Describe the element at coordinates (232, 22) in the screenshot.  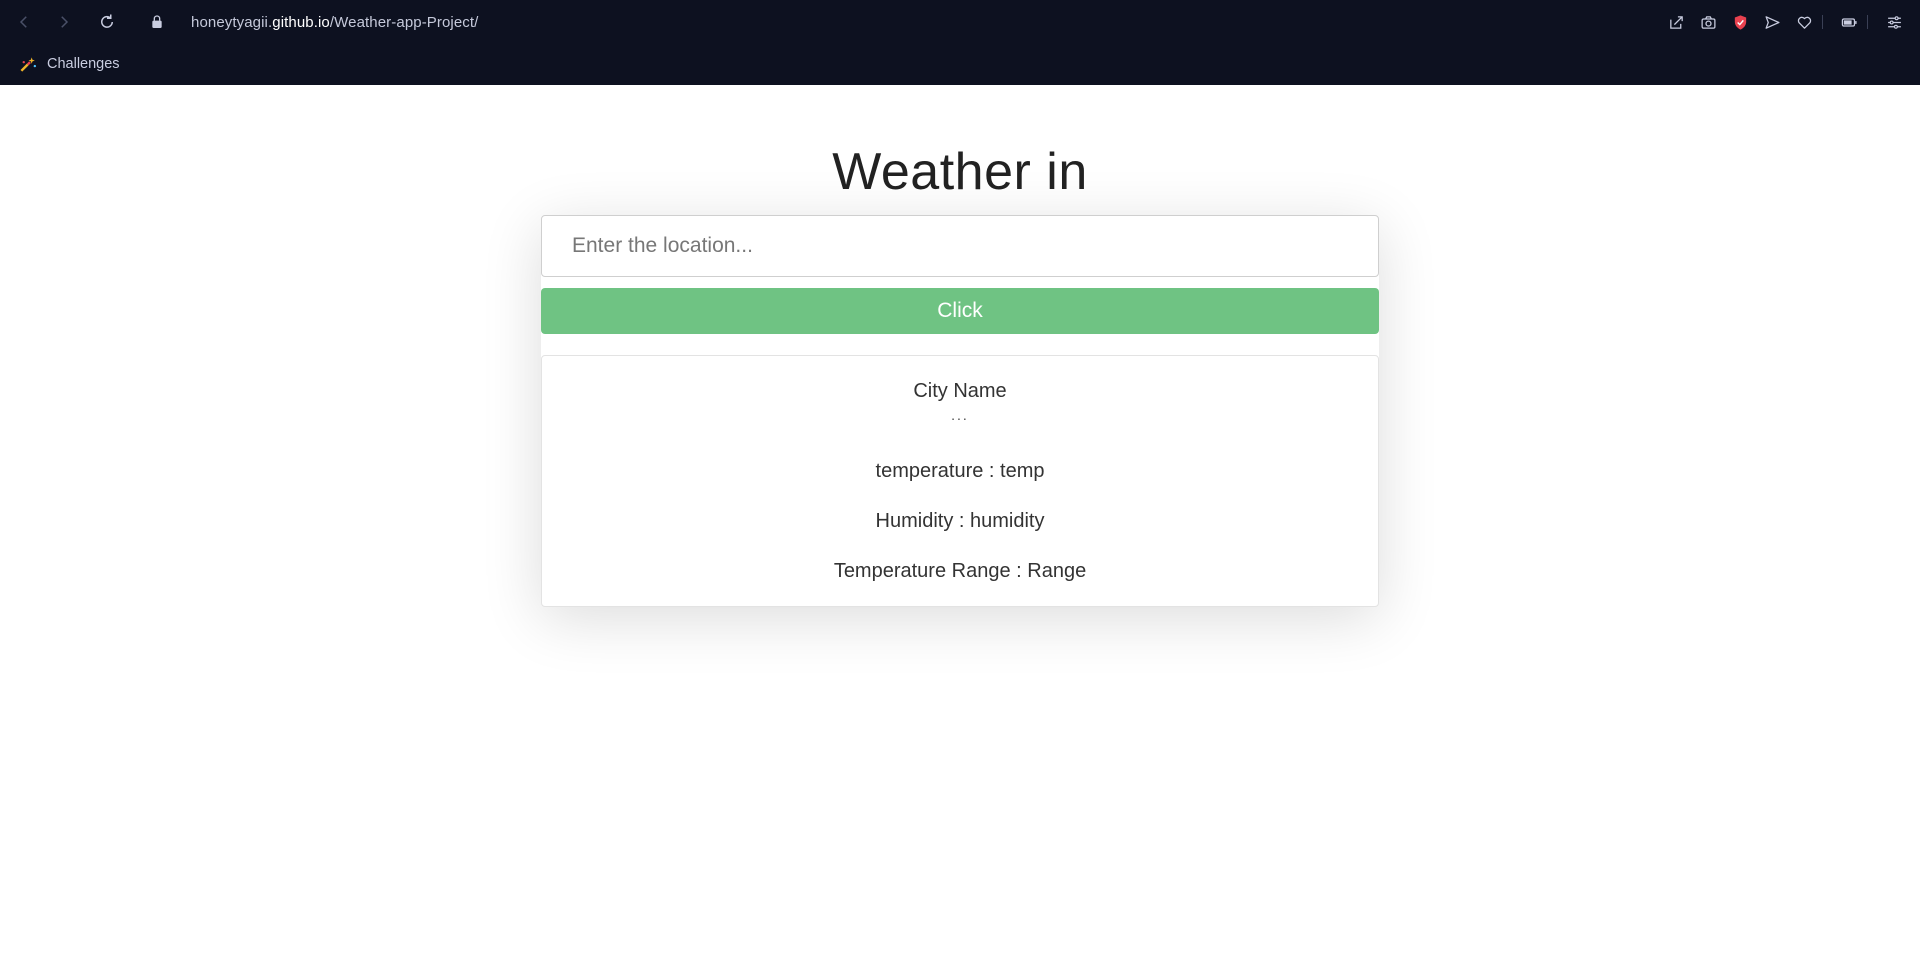
I see `url-prefix: honeytyagii.` at that location.